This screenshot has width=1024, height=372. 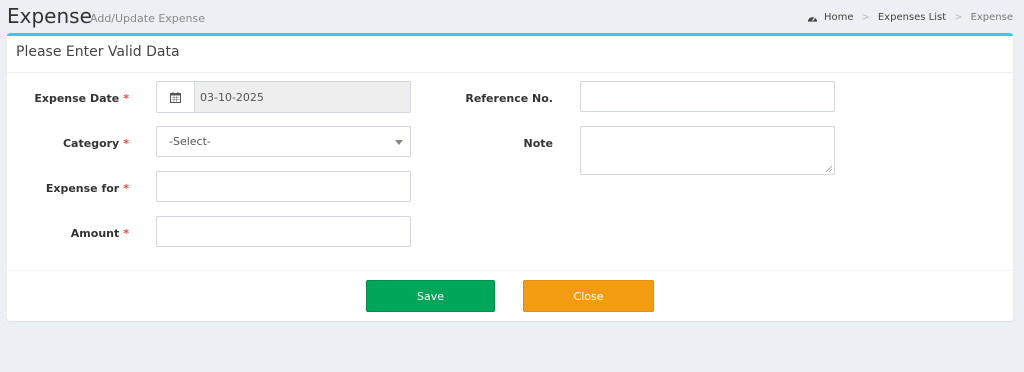 What do you see at coordinates (283, 141) in the screenshot?
I see `category-select: -Select-` at bounding box center [283, 141].